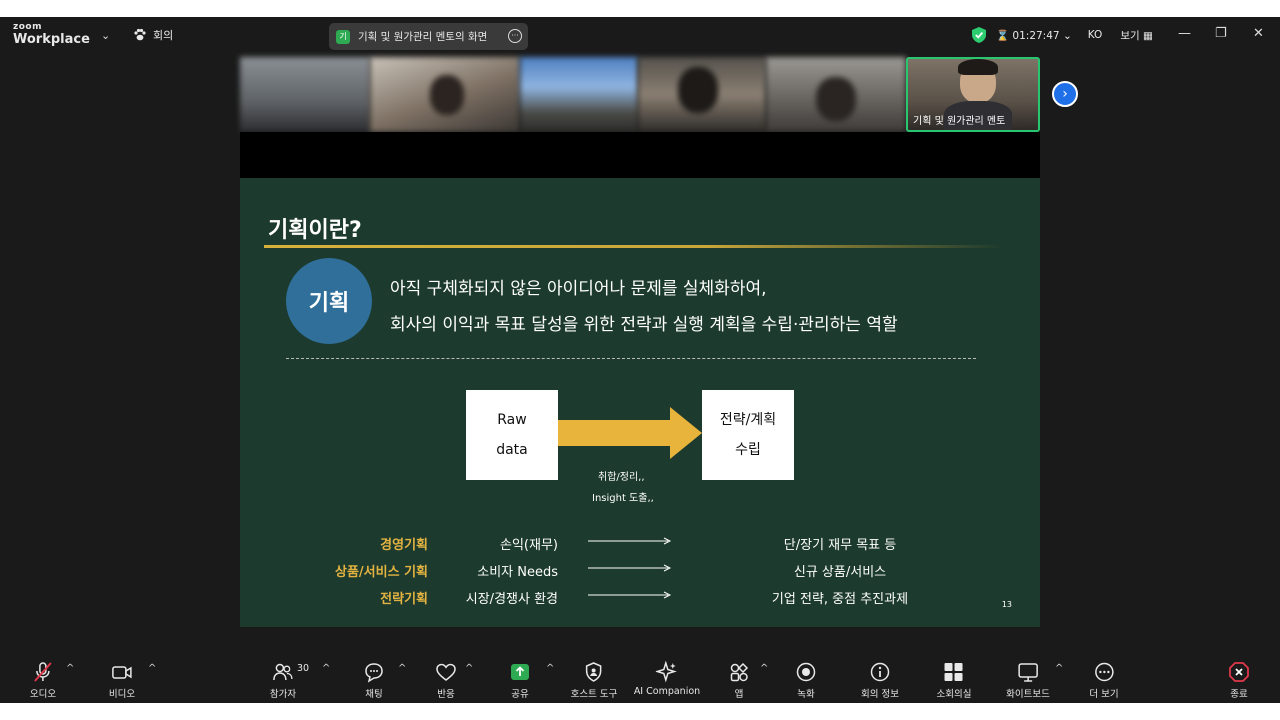 The height and width of the screenshot is (720, 1280). What do you see at coordinates (122, 680) in the screenshot?
I see `video-button: 비디오` at bounding box center [122, 680].